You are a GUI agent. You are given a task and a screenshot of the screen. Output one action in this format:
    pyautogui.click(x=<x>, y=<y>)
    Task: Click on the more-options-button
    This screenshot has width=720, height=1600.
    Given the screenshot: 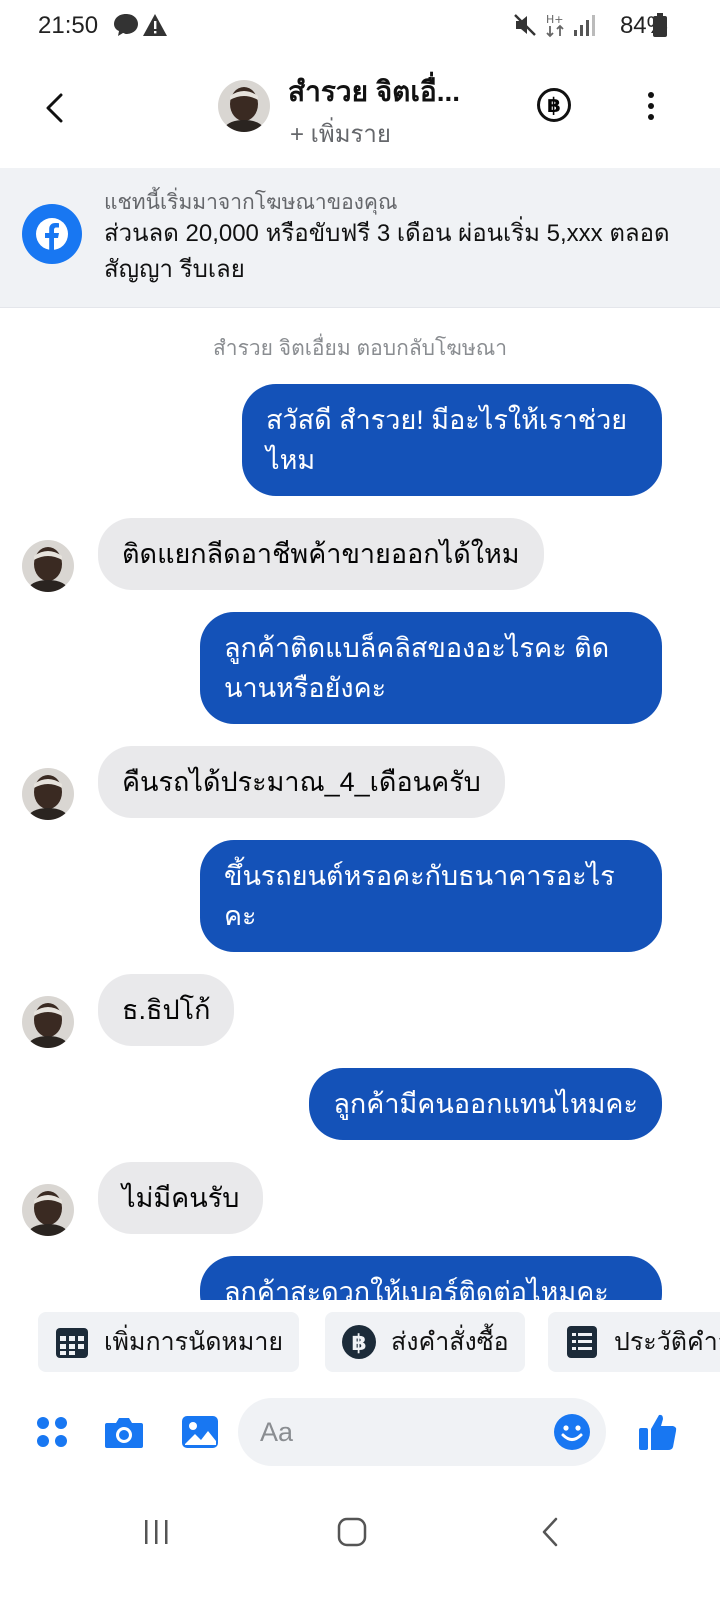 What is the action you would take?
    pyautogui.click(x=651, y=106)
    